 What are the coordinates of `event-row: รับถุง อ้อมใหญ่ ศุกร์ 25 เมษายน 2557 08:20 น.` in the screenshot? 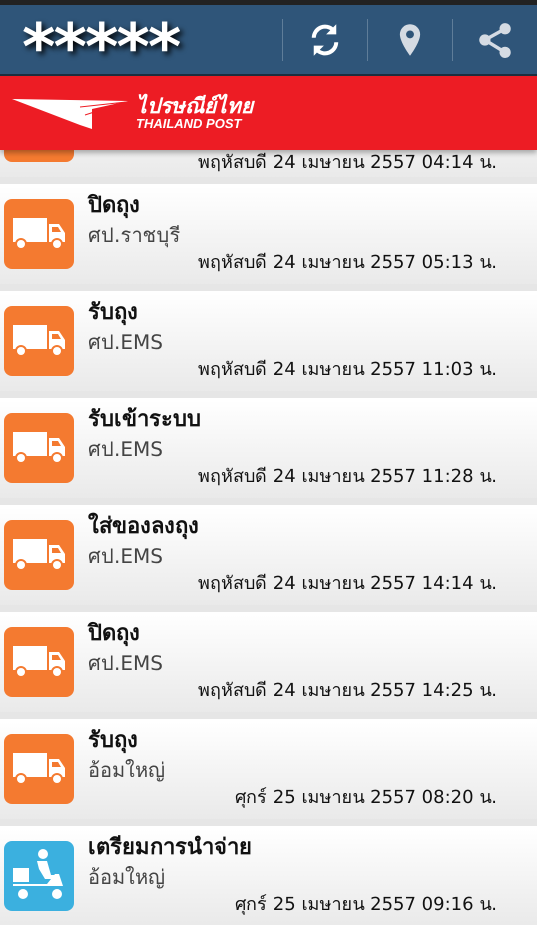 It's located at (268, 769).